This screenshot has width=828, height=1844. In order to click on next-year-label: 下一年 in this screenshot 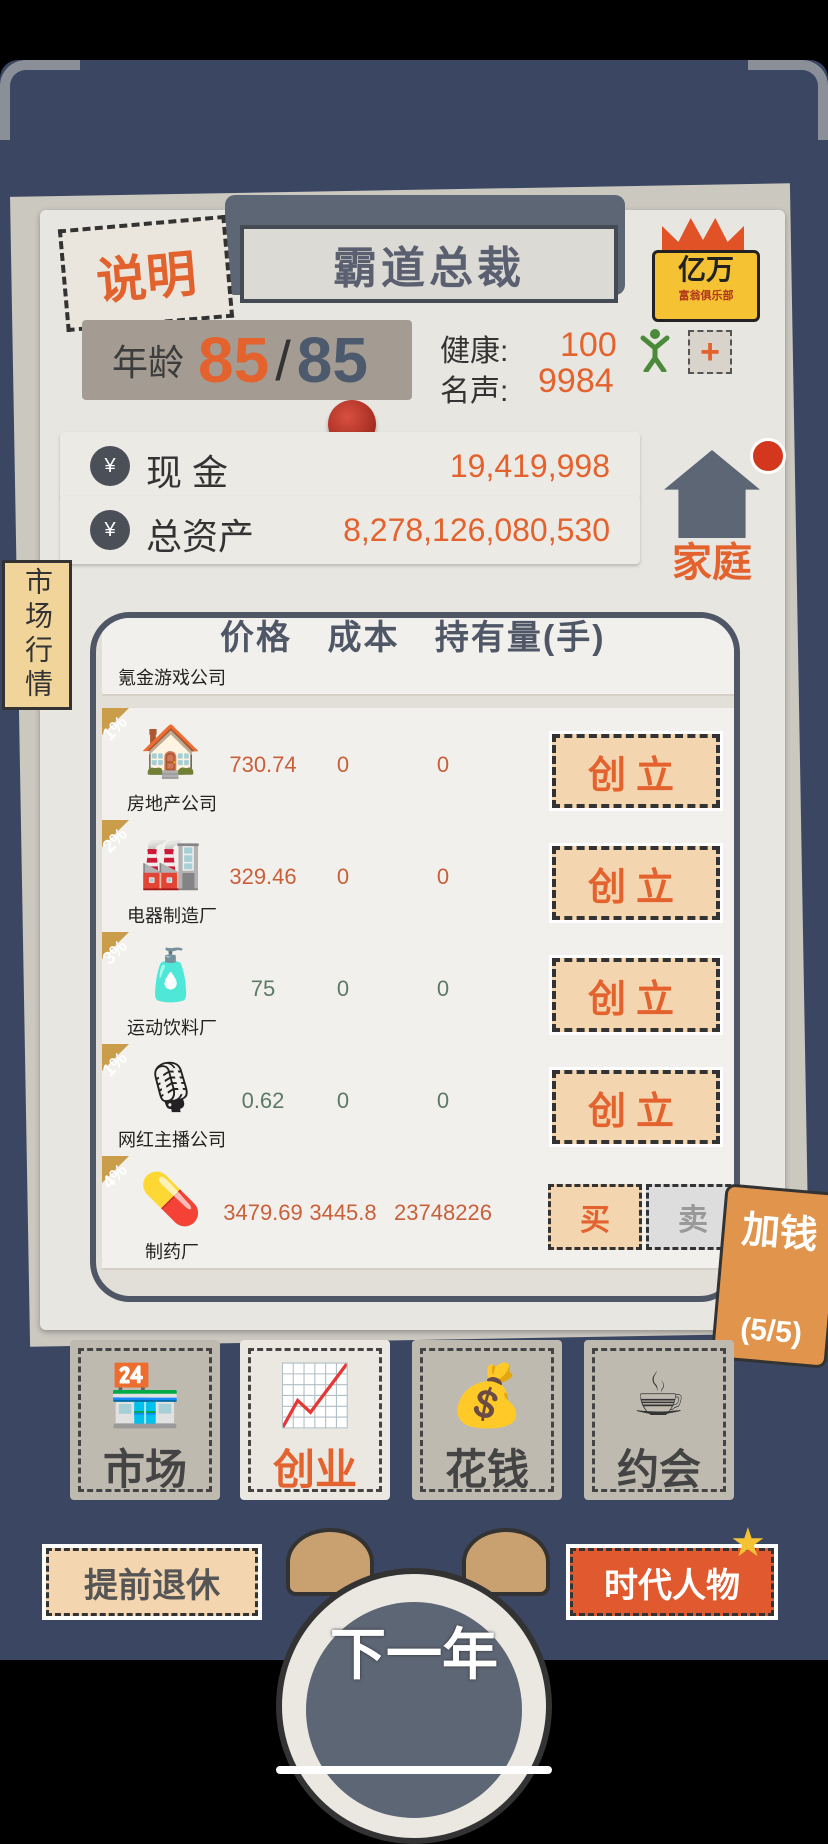, I will do `click(414, 1654)`.